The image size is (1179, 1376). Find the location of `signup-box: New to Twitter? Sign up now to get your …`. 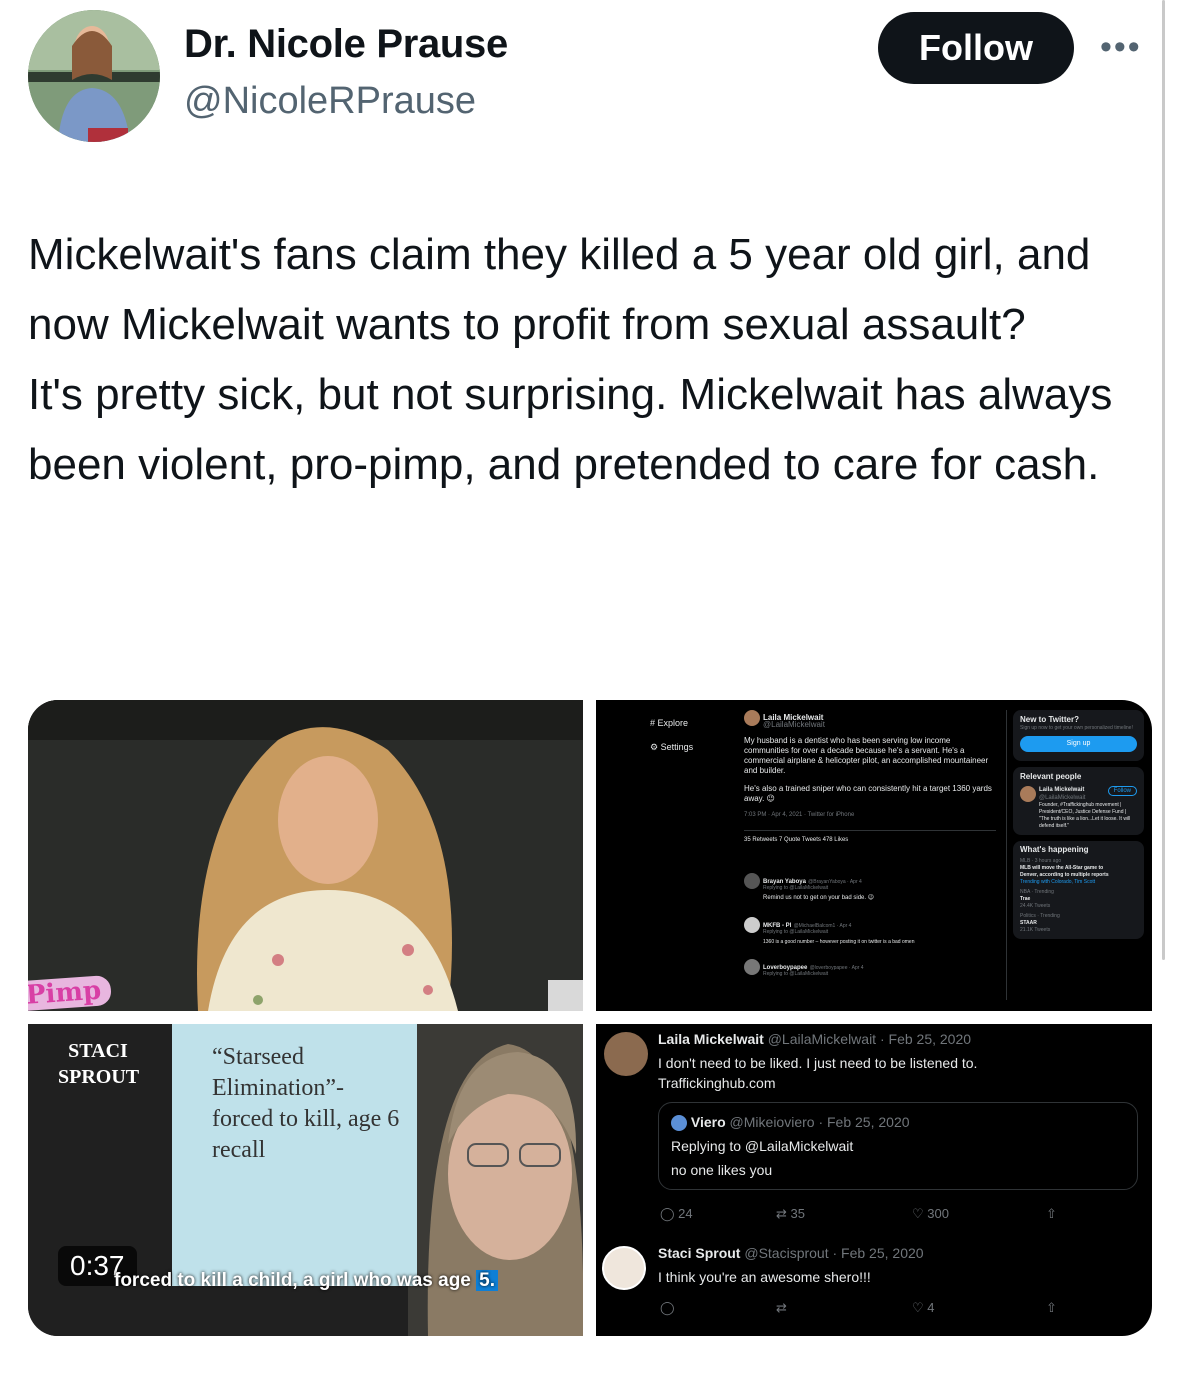

signup-box: New to Twitter? Sign up now to get your … is located at coordinates (1078, 735).